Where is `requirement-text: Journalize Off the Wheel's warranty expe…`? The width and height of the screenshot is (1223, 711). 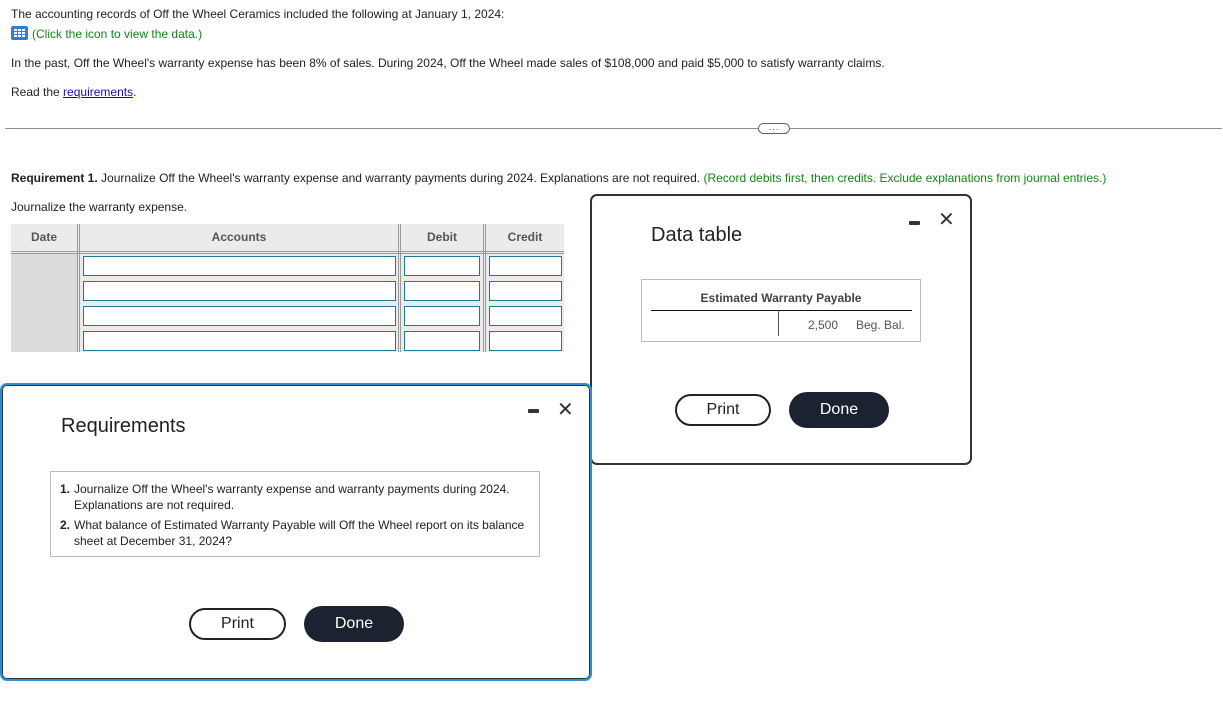
requirement-text: Journalize Off the Wheel's warranty expe… is located at coordinates (292, 497).